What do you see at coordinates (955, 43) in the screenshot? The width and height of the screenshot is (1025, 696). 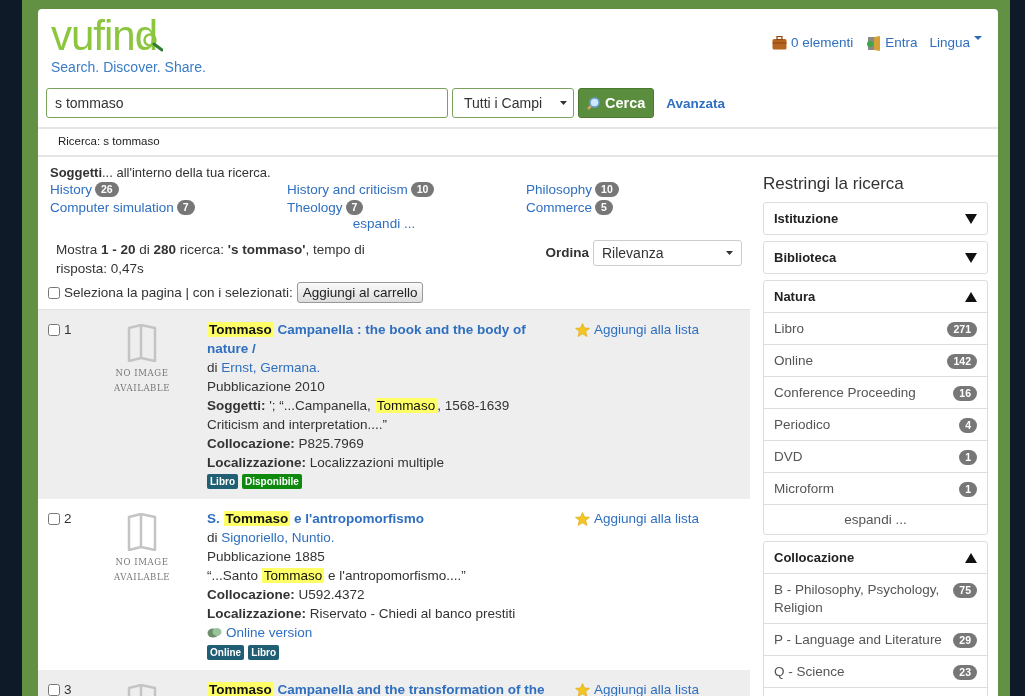 I see `language-menu: Lingua` at bounding box center [955, 43].